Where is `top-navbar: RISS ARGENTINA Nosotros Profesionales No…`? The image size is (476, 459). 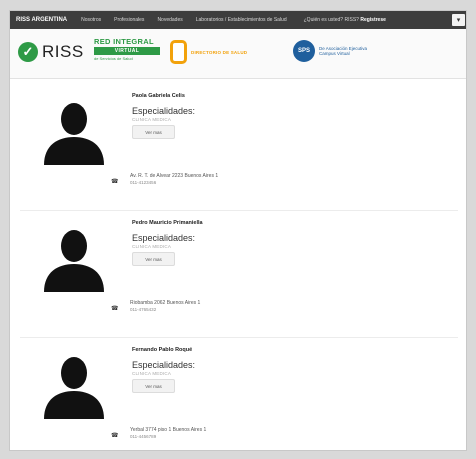 top-navbar: RISS ARGENTINA Nosotros Profesionales No… is located at coordinates (238, 20).